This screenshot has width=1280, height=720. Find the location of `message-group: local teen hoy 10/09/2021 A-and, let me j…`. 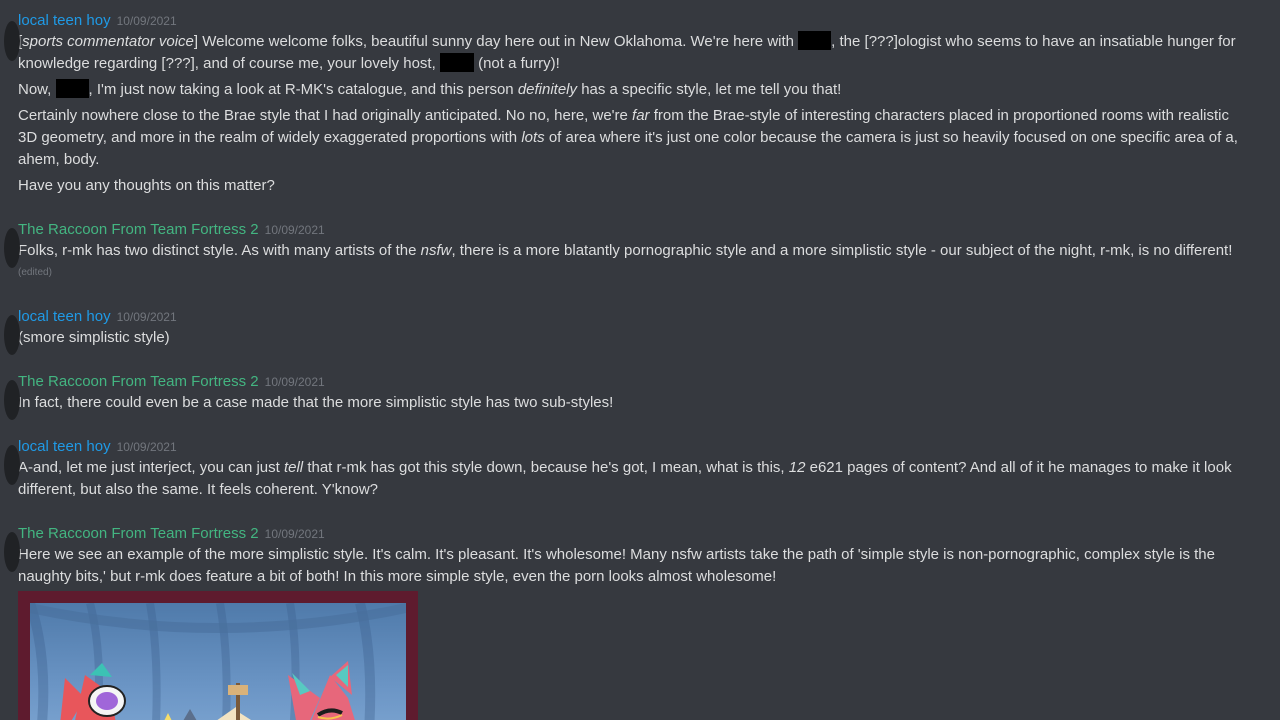

message-group: local teen hoy 10/09/2021 A-and, let me j… is located at coordinates (632, 469).